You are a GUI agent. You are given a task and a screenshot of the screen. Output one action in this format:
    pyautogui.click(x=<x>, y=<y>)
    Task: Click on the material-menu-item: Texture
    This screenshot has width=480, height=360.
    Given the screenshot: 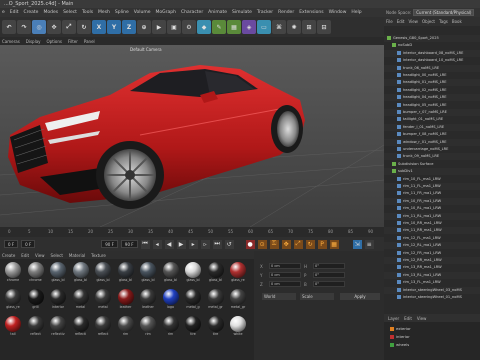 What is the action you would take?
    pyautogui.click(x=98, y=255)
    